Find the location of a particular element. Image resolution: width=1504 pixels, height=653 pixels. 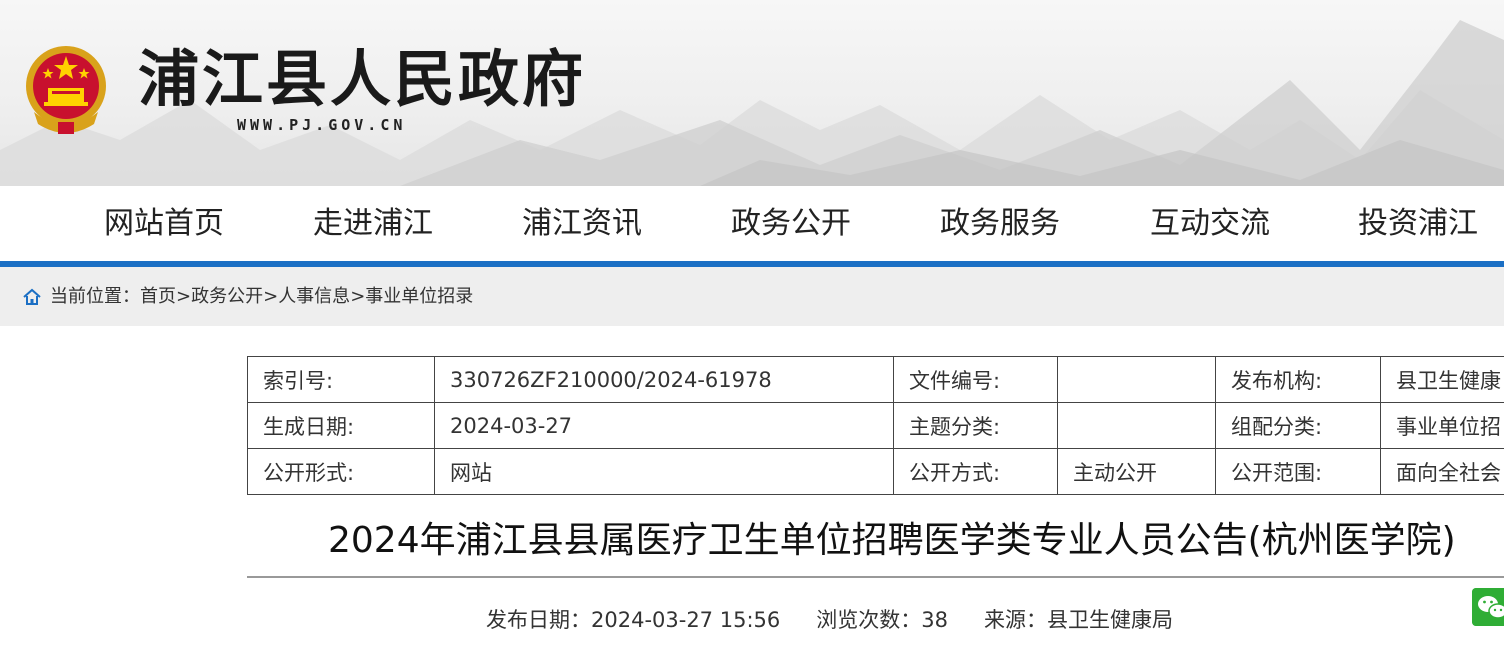

meta-label-created-date: 生成日期: is located at coordinates (341, 425).